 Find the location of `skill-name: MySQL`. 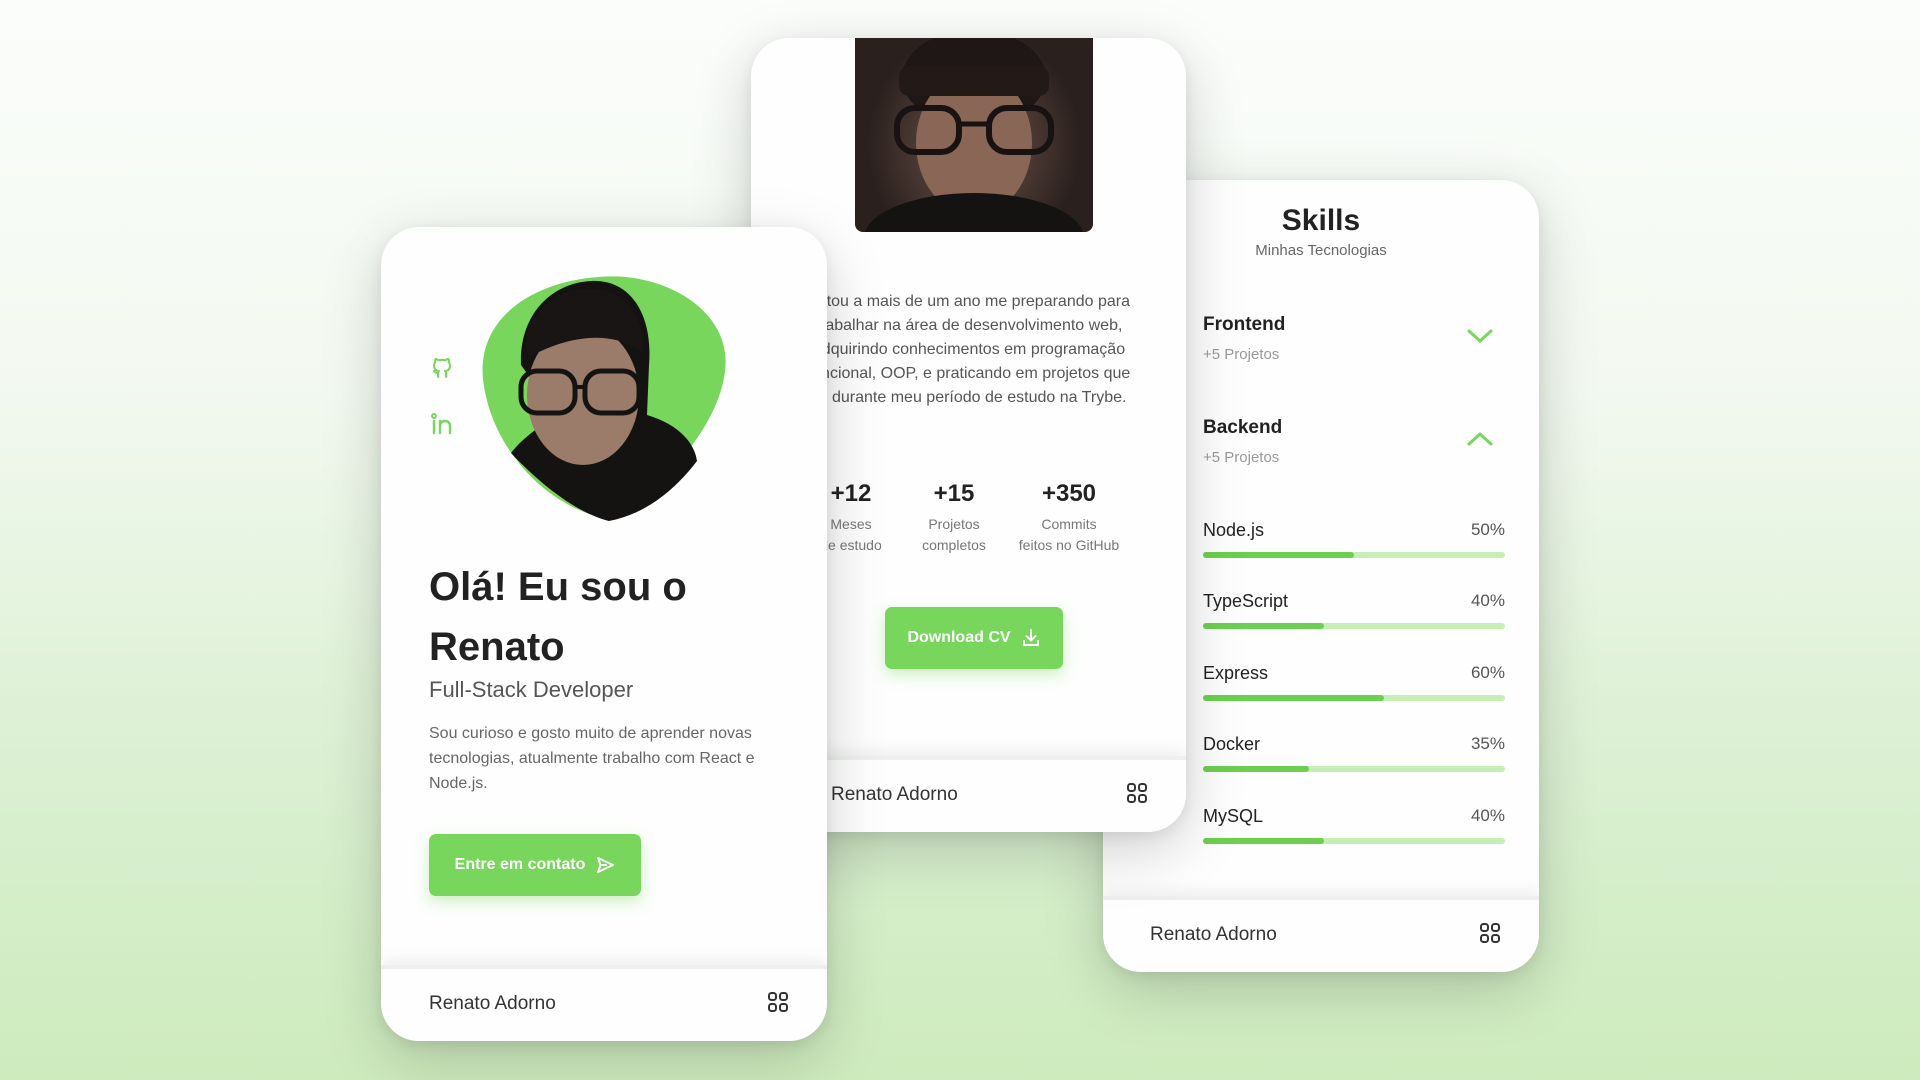

skill-name: MySQL is located at coordinates (1233, 816).